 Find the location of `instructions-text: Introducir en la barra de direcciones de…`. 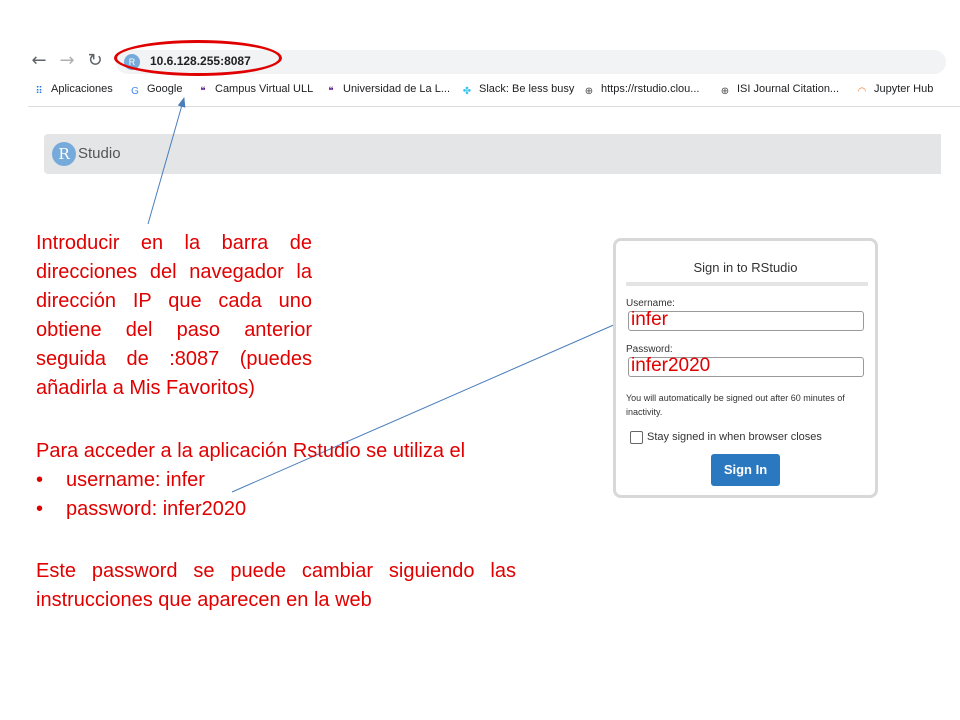

instructions-text: Introducir en la barra de direcciones de… is located at coordinates (174, 315).